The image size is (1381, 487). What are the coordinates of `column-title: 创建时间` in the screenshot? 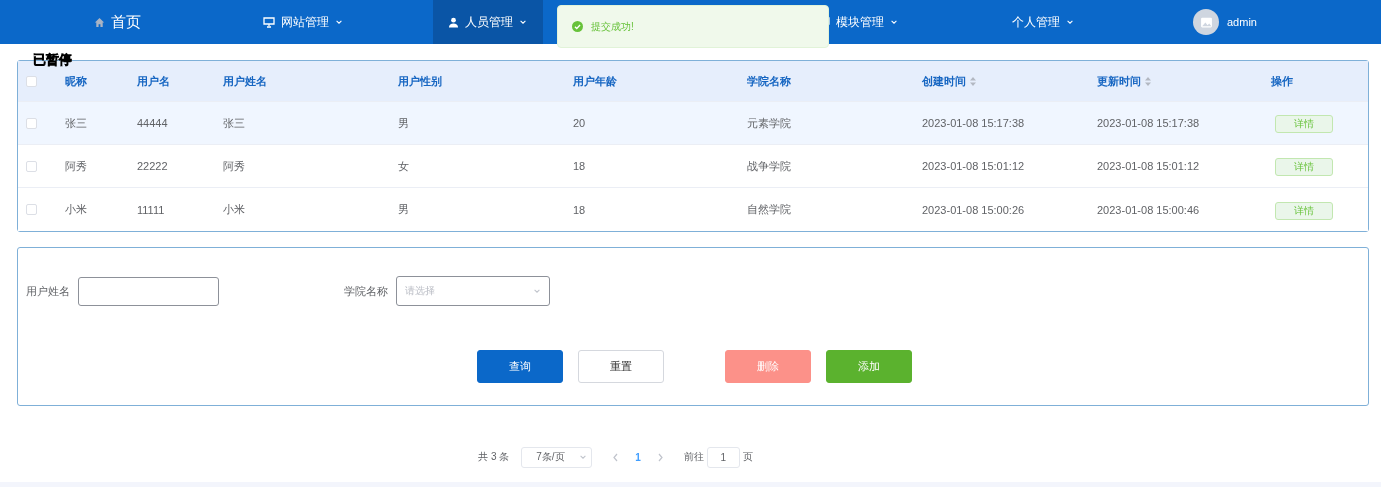 It's located at (944, 81).